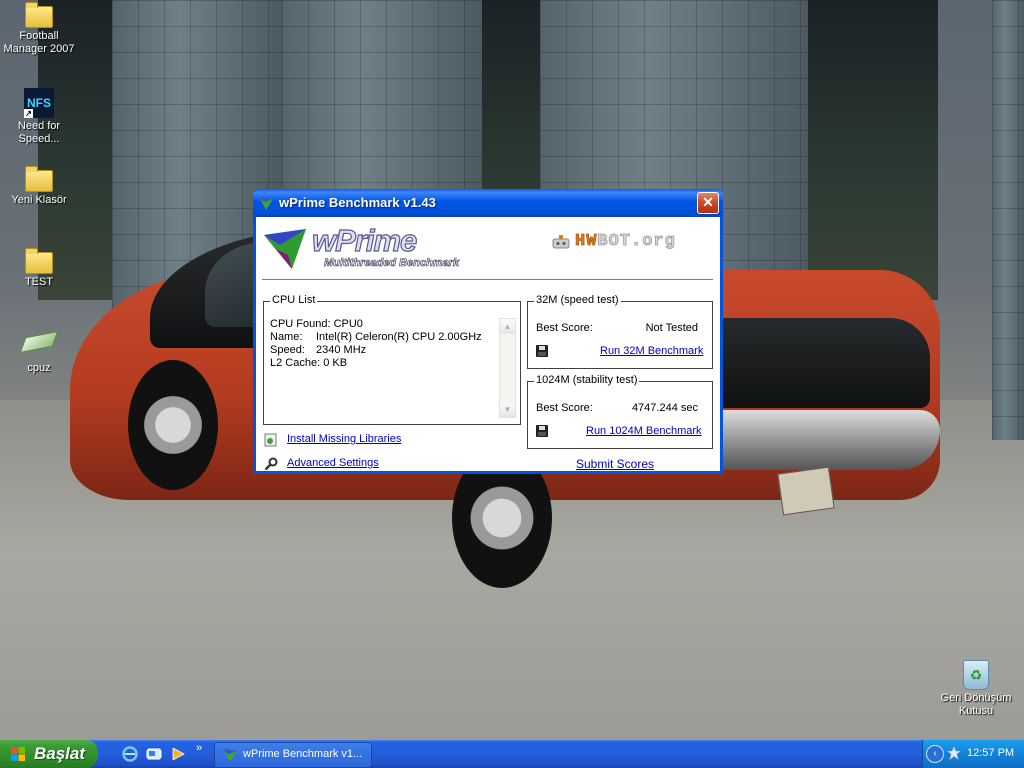 The height and width of the screenshot is (768, 1024). I want to click on desktop-icon-football-manager: Football Manager 2007, so click(39, 29).